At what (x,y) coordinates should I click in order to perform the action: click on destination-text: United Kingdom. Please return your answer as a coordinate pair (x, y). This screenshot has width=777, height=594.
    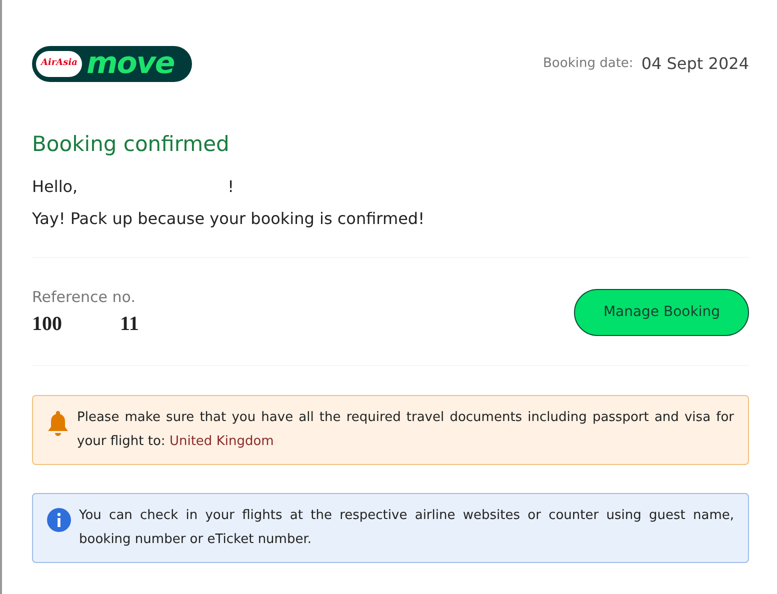
    Looking at the image, I should click on (221, 441).